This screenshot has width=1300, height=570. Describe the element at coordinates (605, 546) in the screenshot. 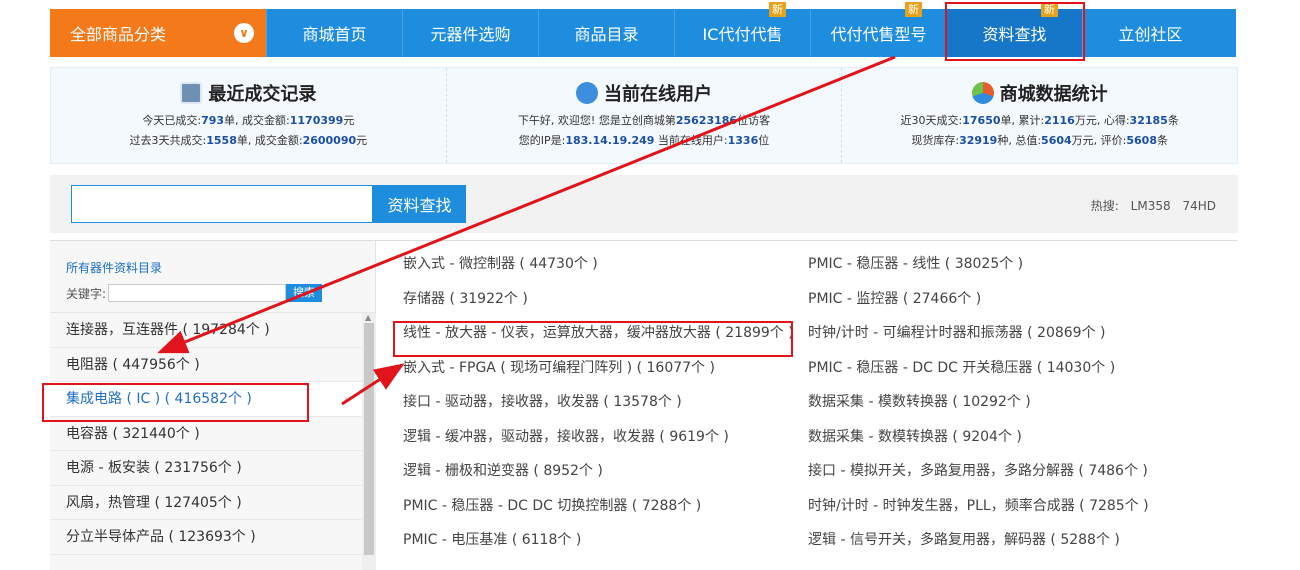

I see `subcategory-item: PMIC - 电压基准 ( 6118个 )` at that location.